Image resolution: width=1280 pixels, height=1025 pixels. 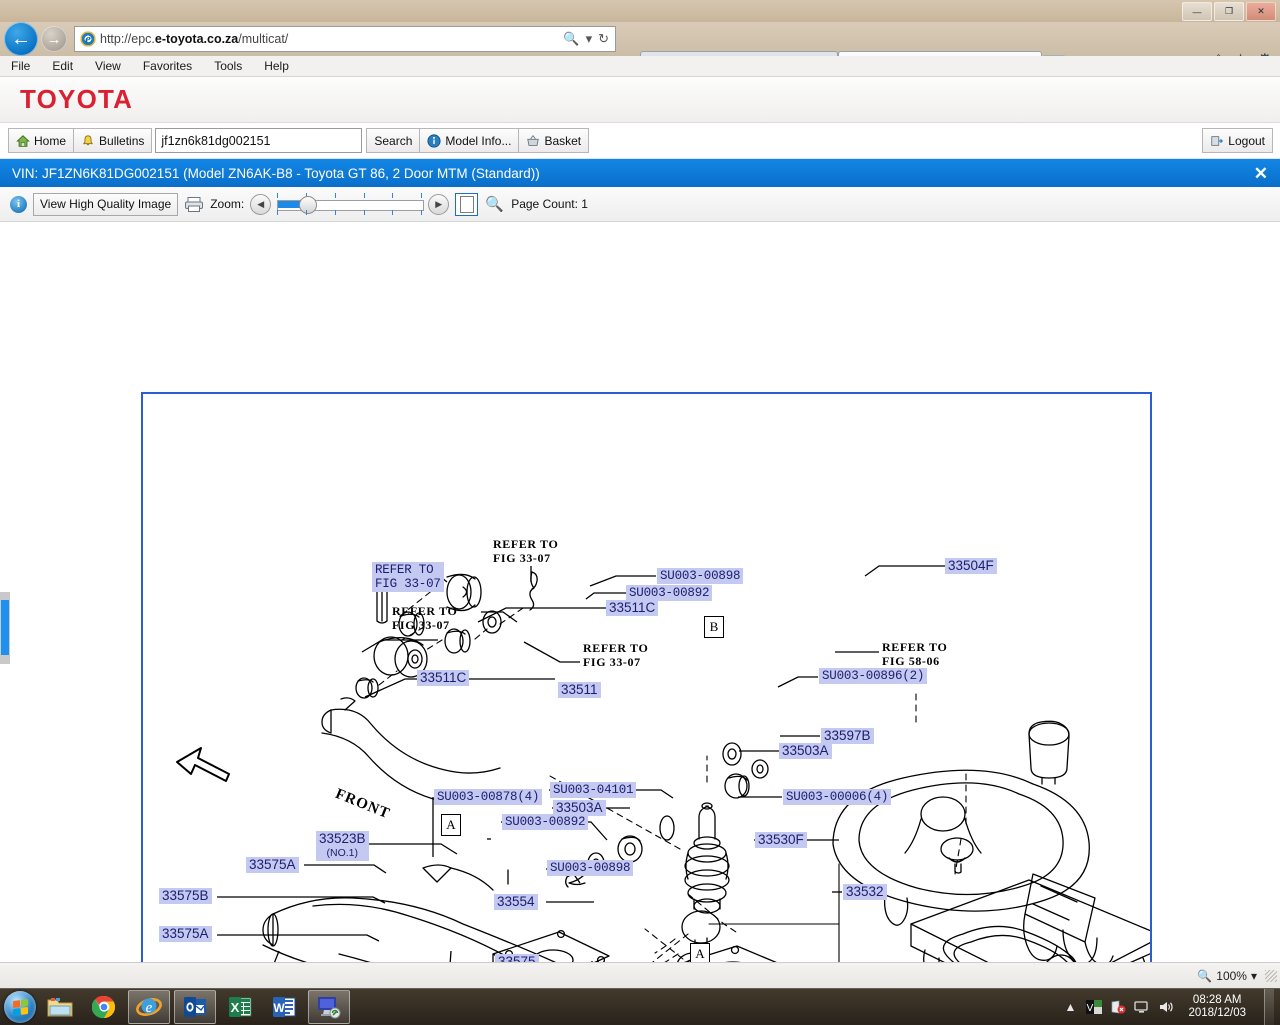 What do you see at coordinates (408, 577) in the screenshot?
I see `part-label-refer-33-07-boxed: REFER TO FIG 33-07` at bounding box center [408, 577].